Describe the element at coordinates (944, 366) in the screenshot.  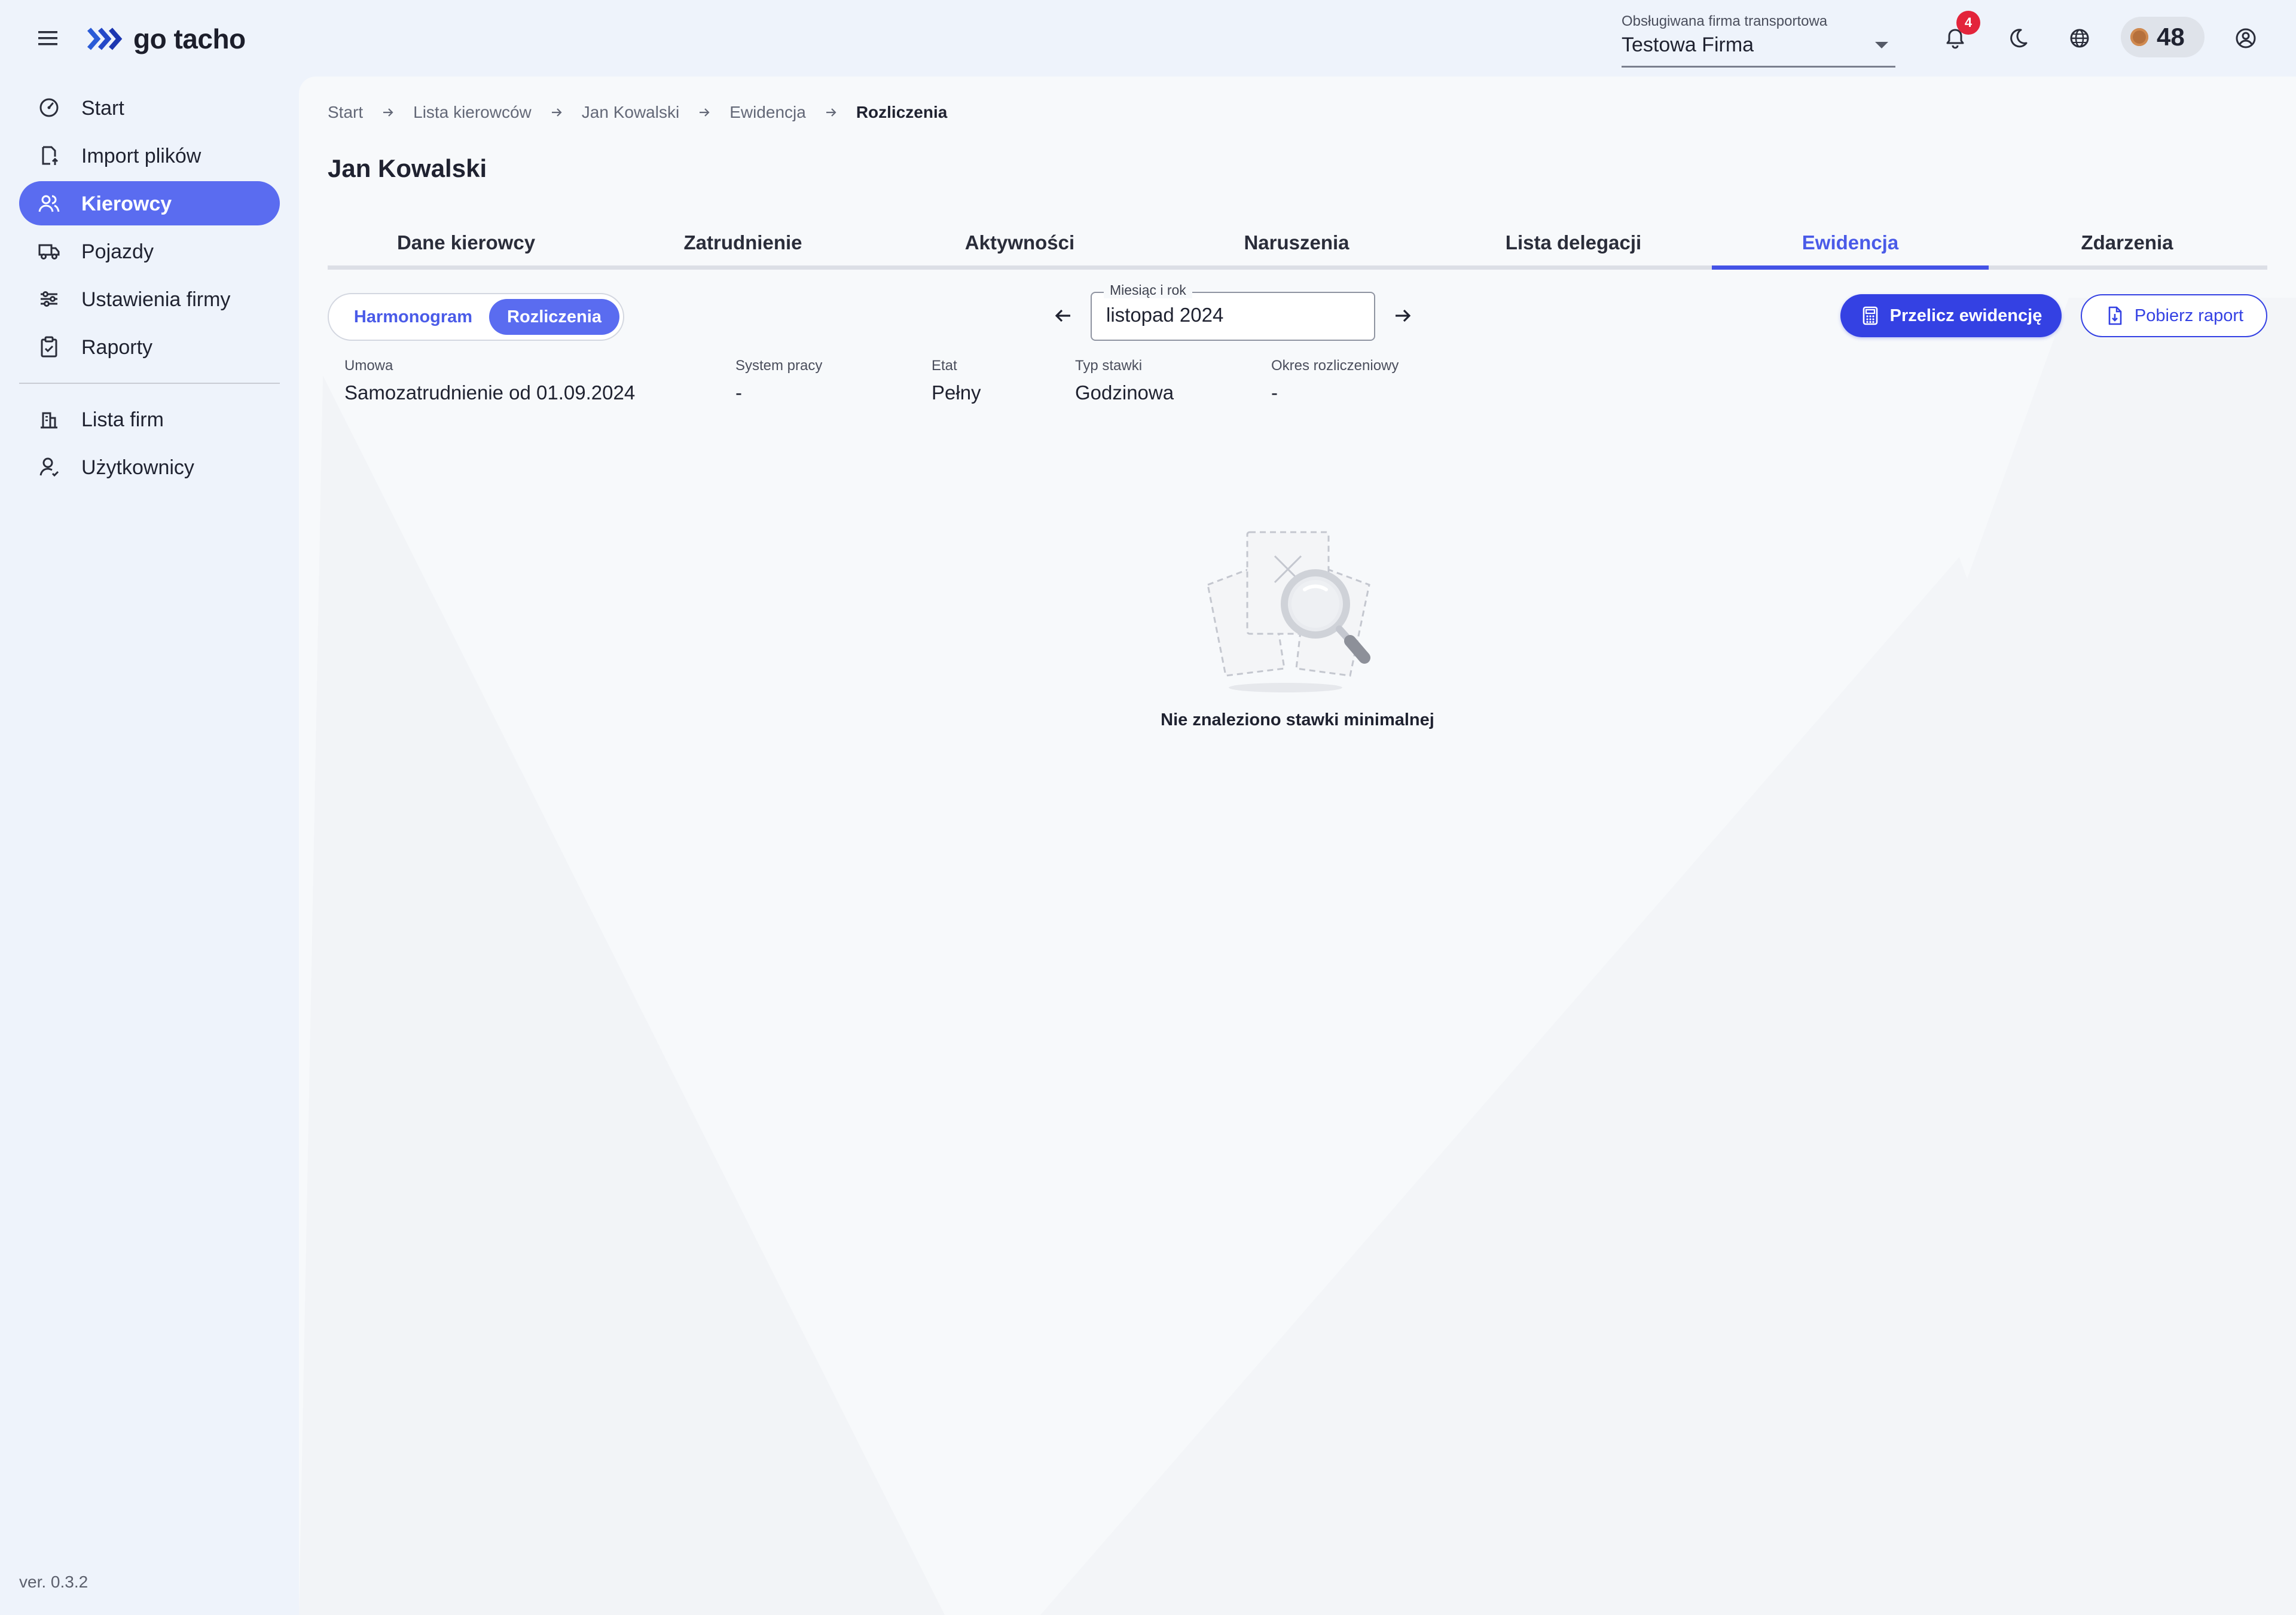
I see `info-label: Etat` at that location.